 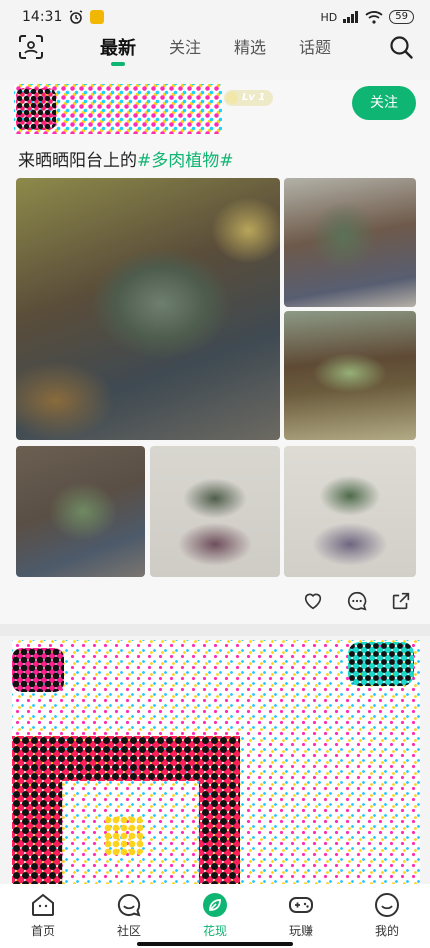 I want to click on bottom-nav: 首页 社区 花现 玩赚 我的, so click(x=215, y=916).